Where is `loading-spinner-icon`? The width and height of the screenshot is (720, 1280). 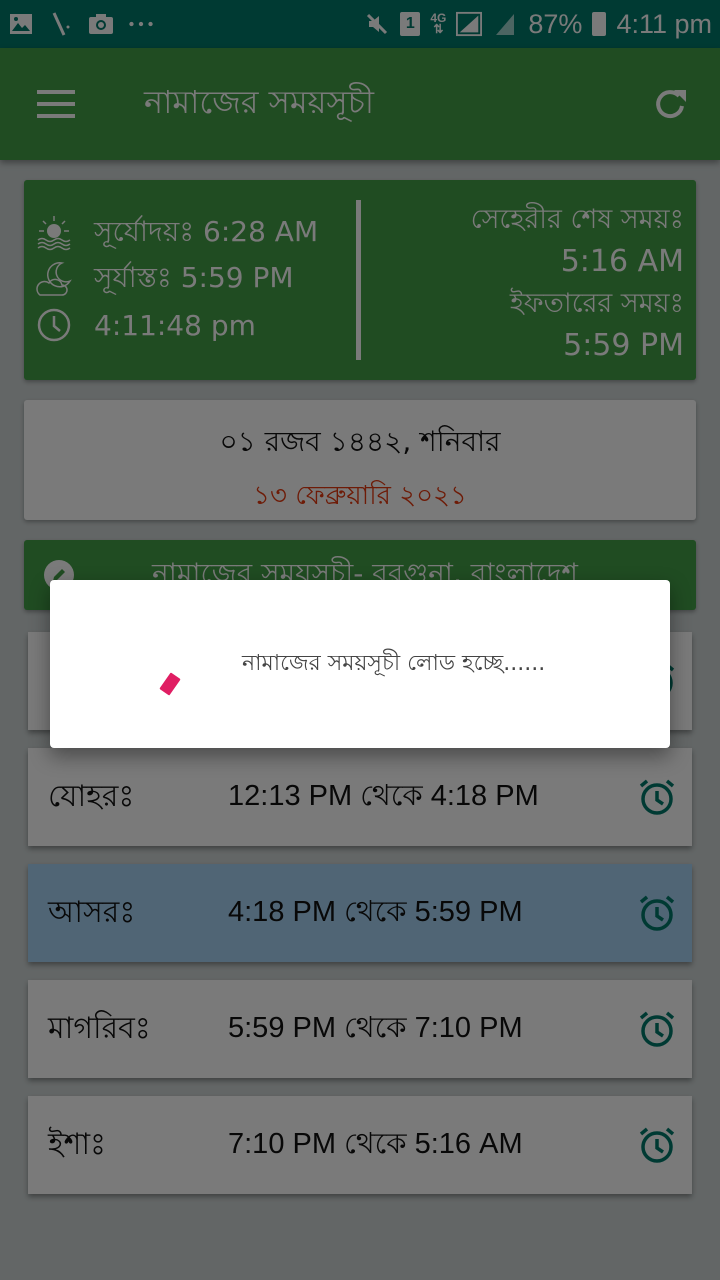
loading-spinner-icon is located at coordinates (170, 684).